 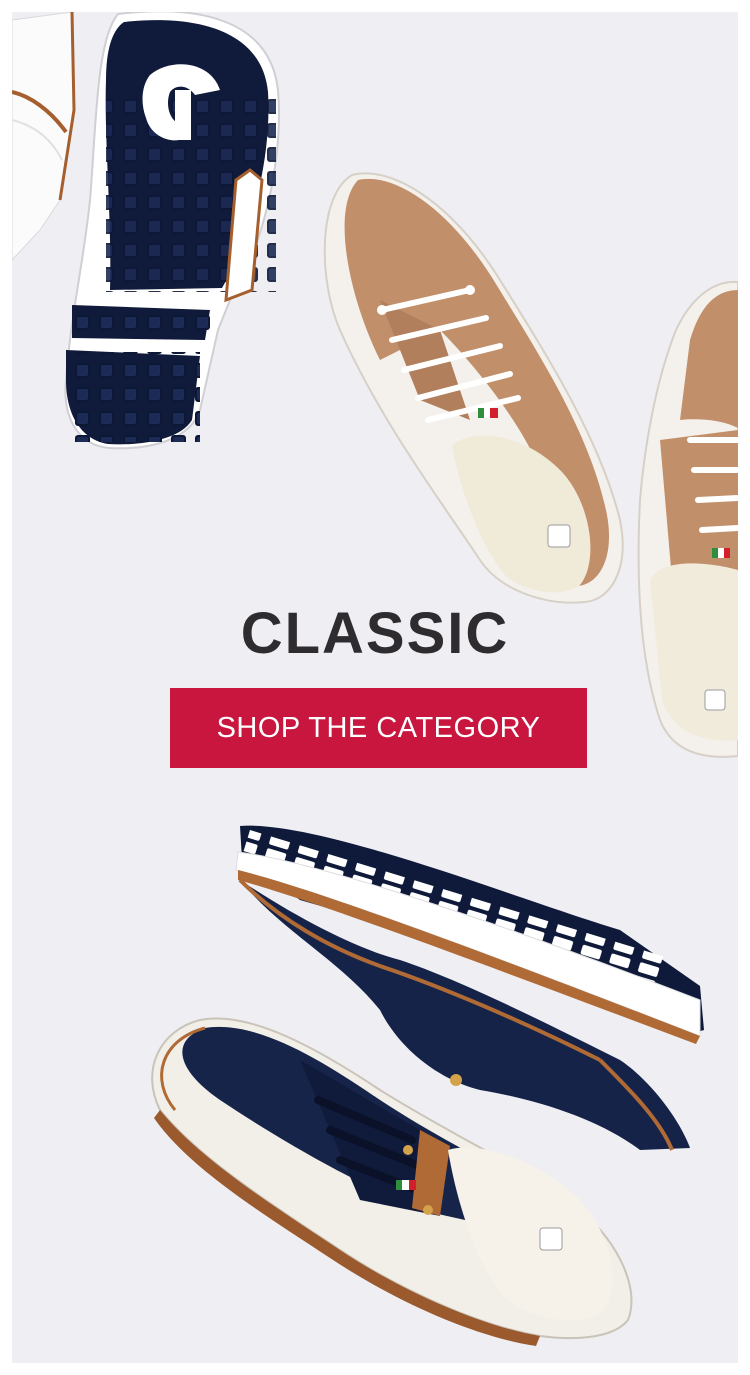 What do you see at coordinates (378, 728) in the screenshot?
I see `shop-category-button: SHOP THE CATEGORY` at bounding box center [378, 728].